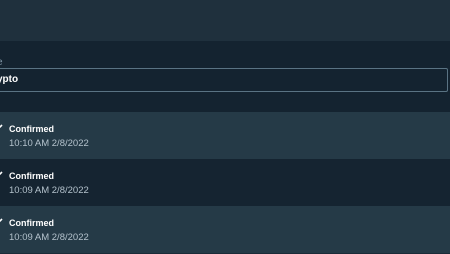 The width and height of the screenshot is (450, 254). Describe the element at coordinates (49, 143) in the screenshot. I see `transaction-timestamp: 10:10 AM 2/8/2022` at that location.